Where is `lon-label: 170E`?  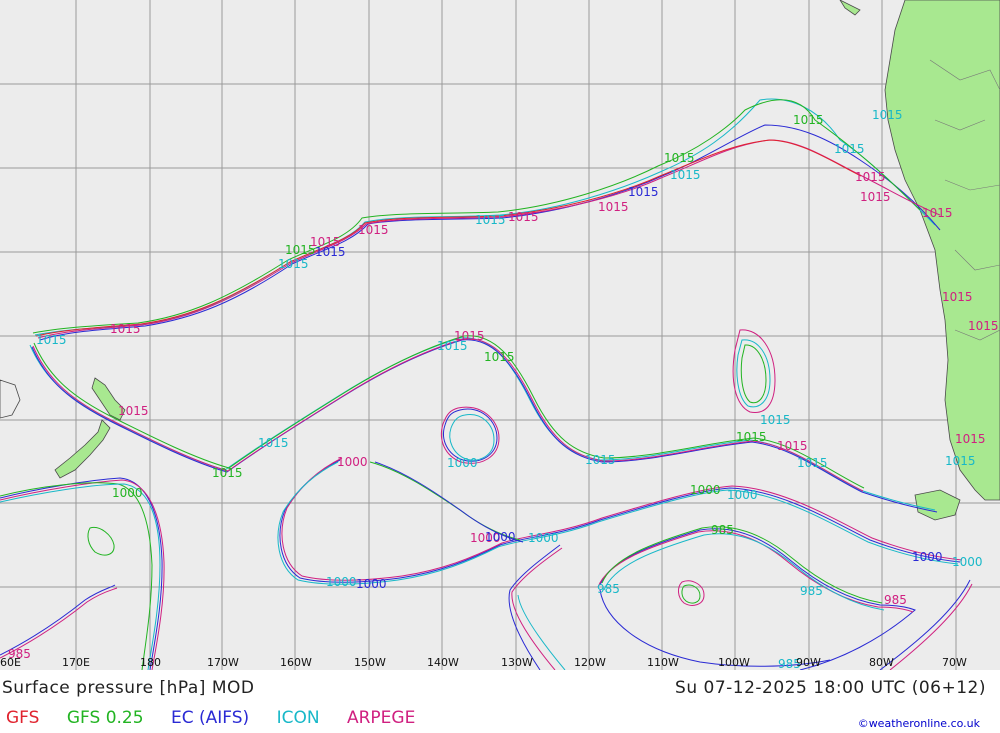
lon-label: 170E is located at coordinates (76, 662).